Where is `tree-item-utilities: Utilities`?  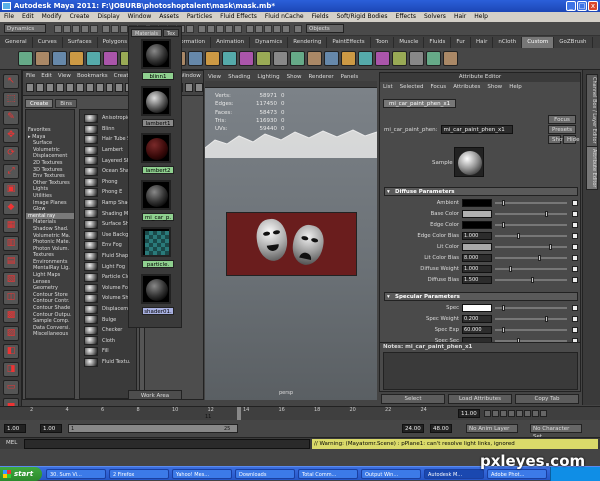
tree-item-utilities: Utilities is located at coordinates (50, 196).